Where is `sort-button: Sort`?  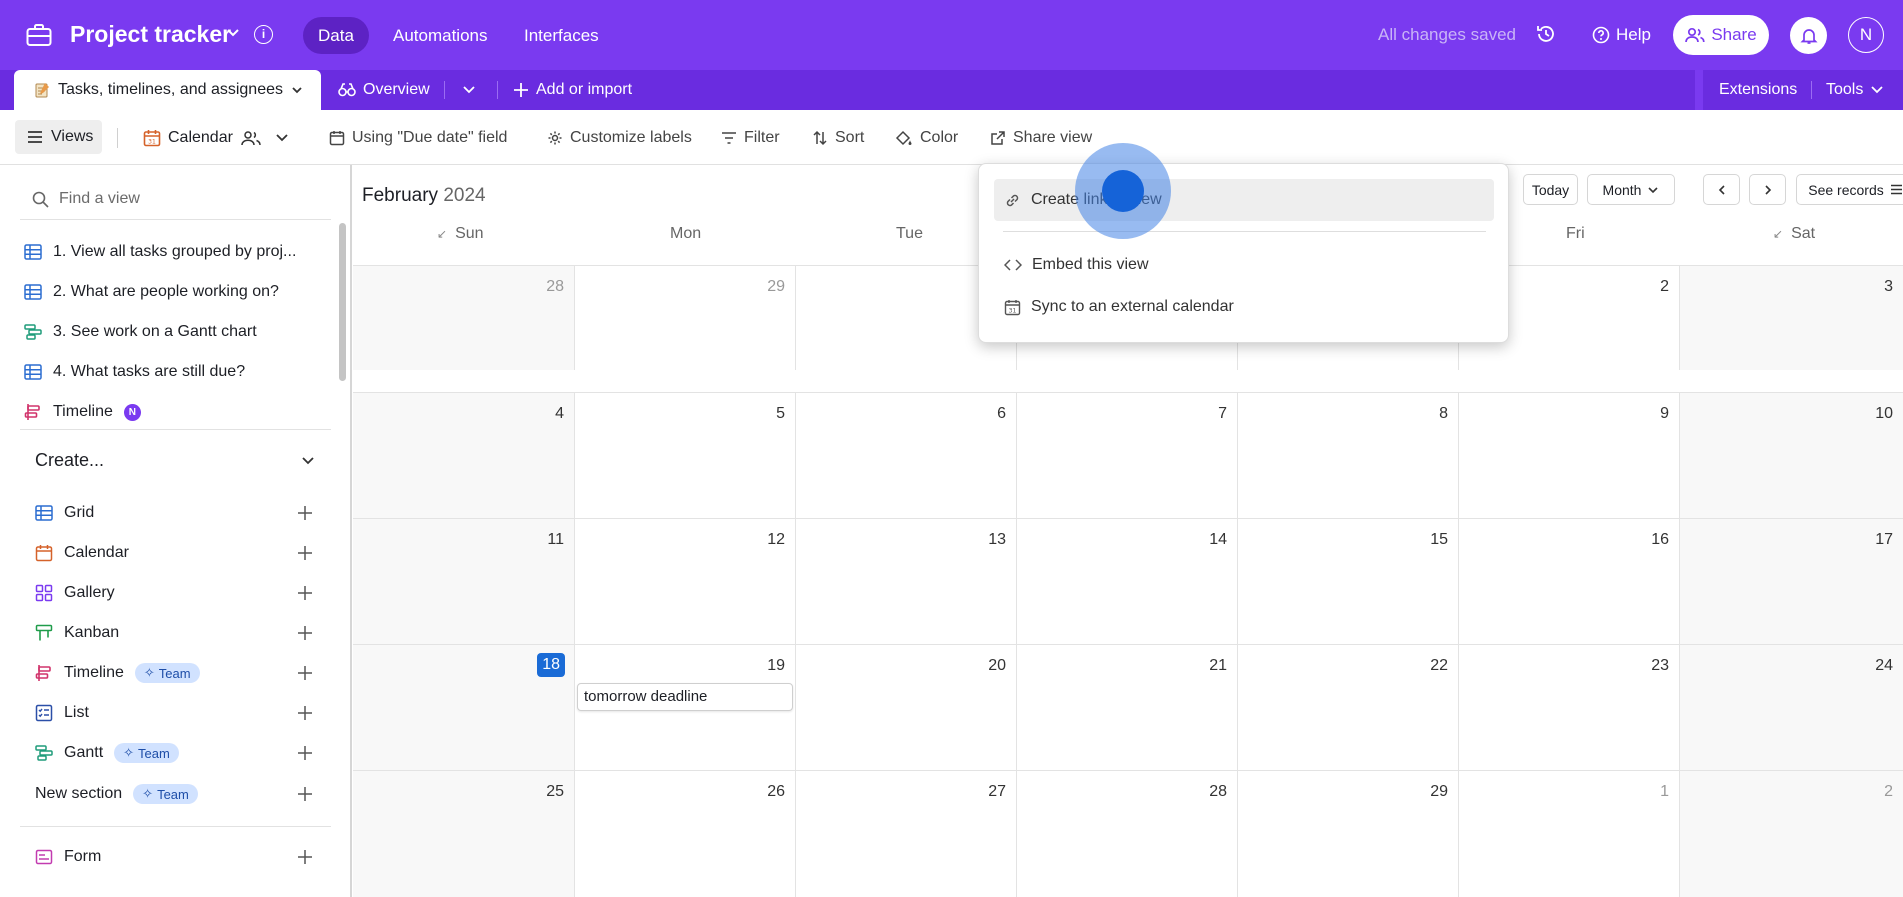 sort-button: Sort is located at coordinates (838, 137).